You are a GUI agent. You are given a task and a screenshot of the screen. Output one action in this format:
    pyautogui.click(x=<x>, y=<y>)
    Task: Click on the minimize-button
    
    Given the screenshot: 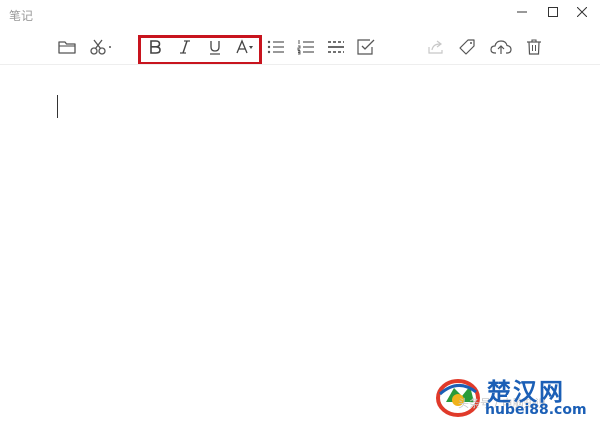 What is the action you would take?
    pyautogui.click(x=522, y=12)
    